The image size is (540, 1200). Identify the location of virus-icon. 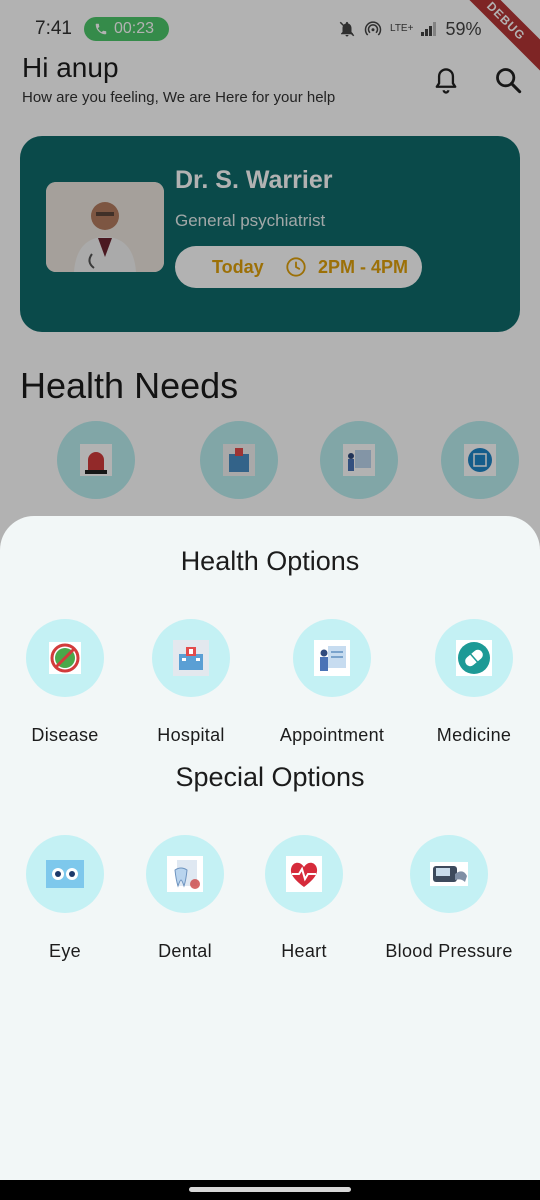
(65, 658).